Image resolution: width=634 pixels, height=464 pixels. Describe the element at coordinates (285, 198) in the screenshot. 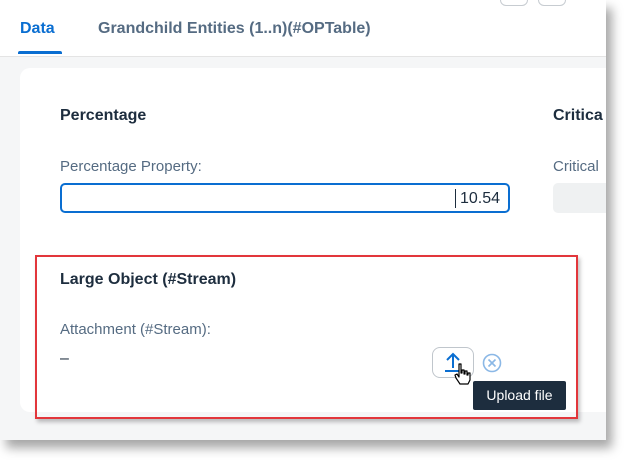

I see `percentage-property-input: 10.54` at that location.